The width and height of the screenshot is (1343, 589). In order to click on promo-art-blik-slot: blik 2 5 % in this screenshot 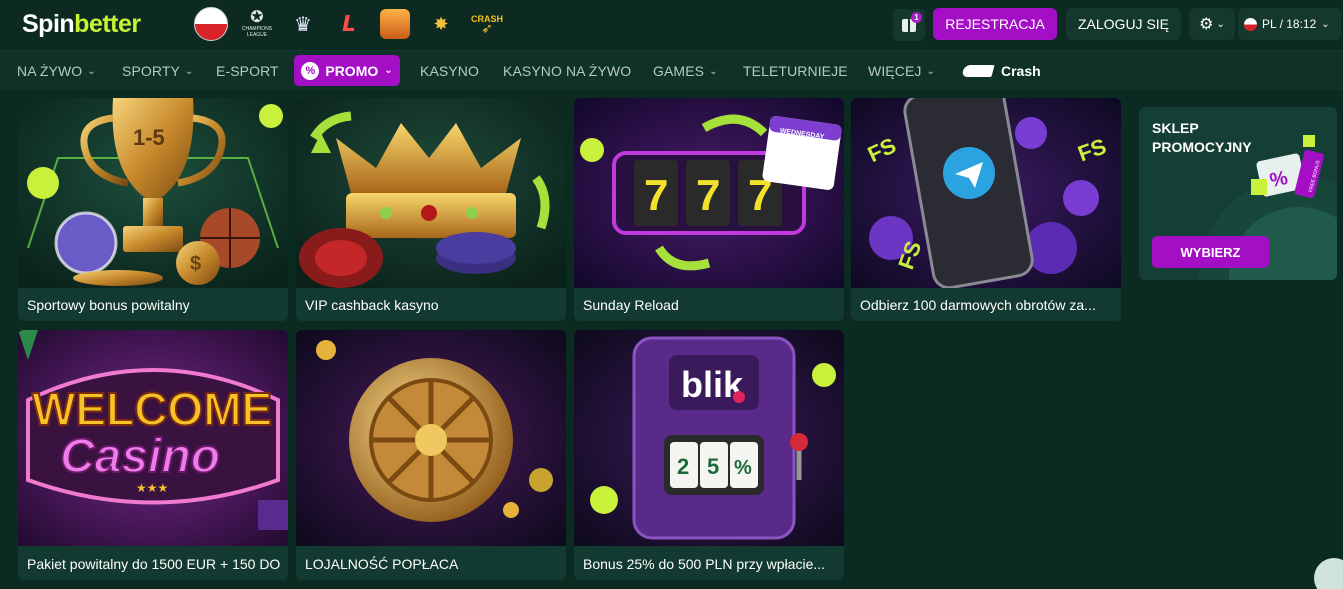, I will do `click(709, 438)`.